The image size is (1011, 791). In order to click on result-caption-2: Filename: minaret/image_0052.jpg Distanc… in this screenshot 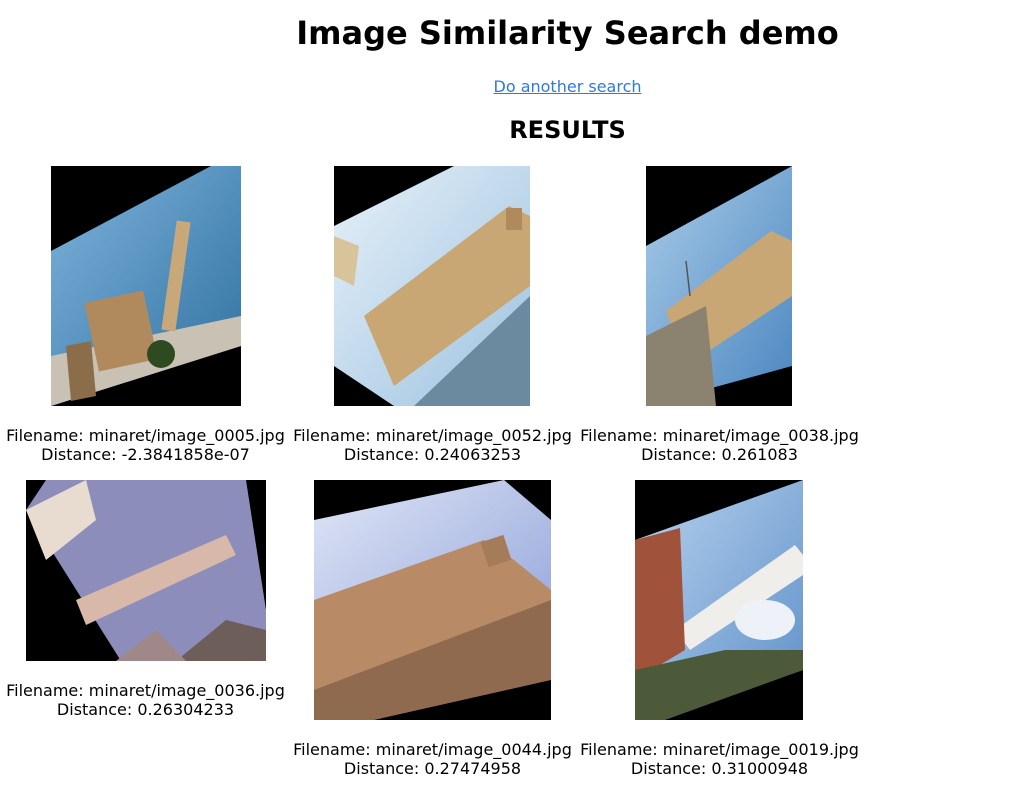, I will do `click(432, 445)`.